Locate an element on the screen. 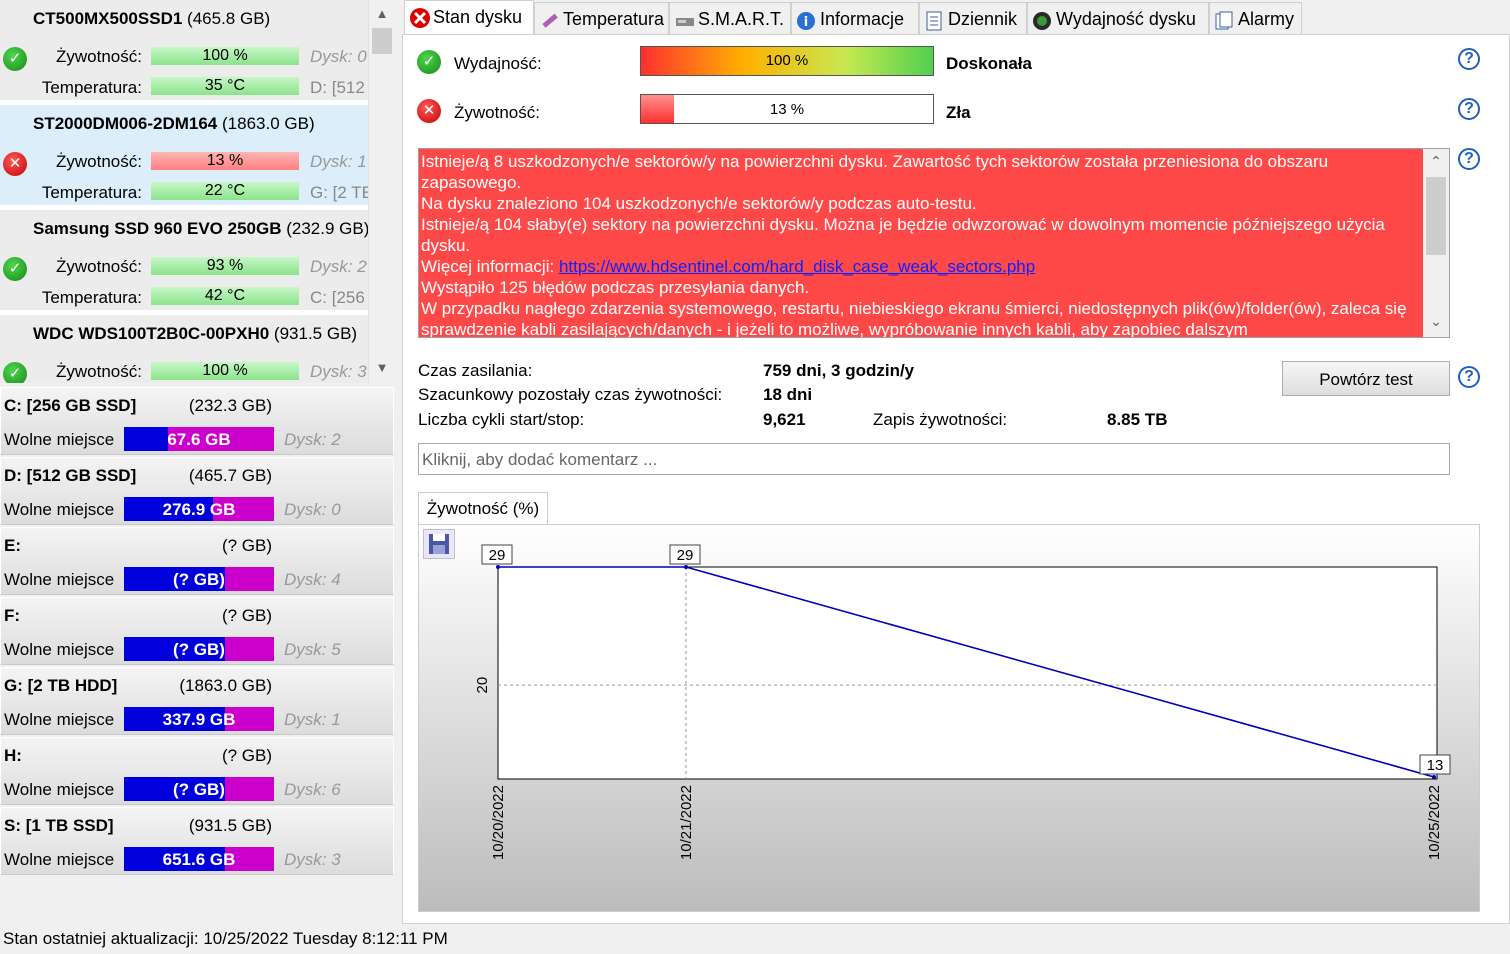 Image resolution: width=1510 pixels, height=954 pixels. scroll-down-icon: ⌄ is located at coordinates (1436, 321).